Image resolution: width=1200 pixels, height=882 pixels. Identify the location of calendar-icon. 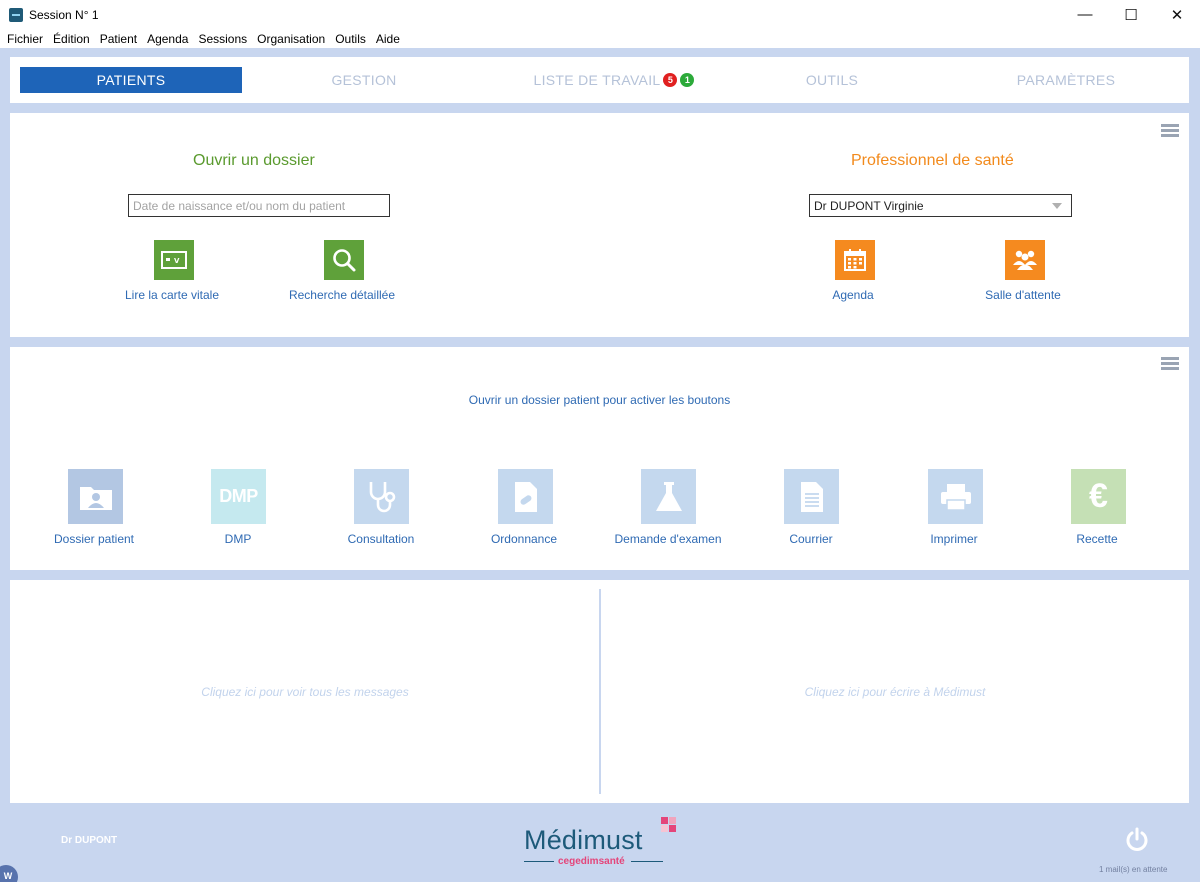
(855, 260).